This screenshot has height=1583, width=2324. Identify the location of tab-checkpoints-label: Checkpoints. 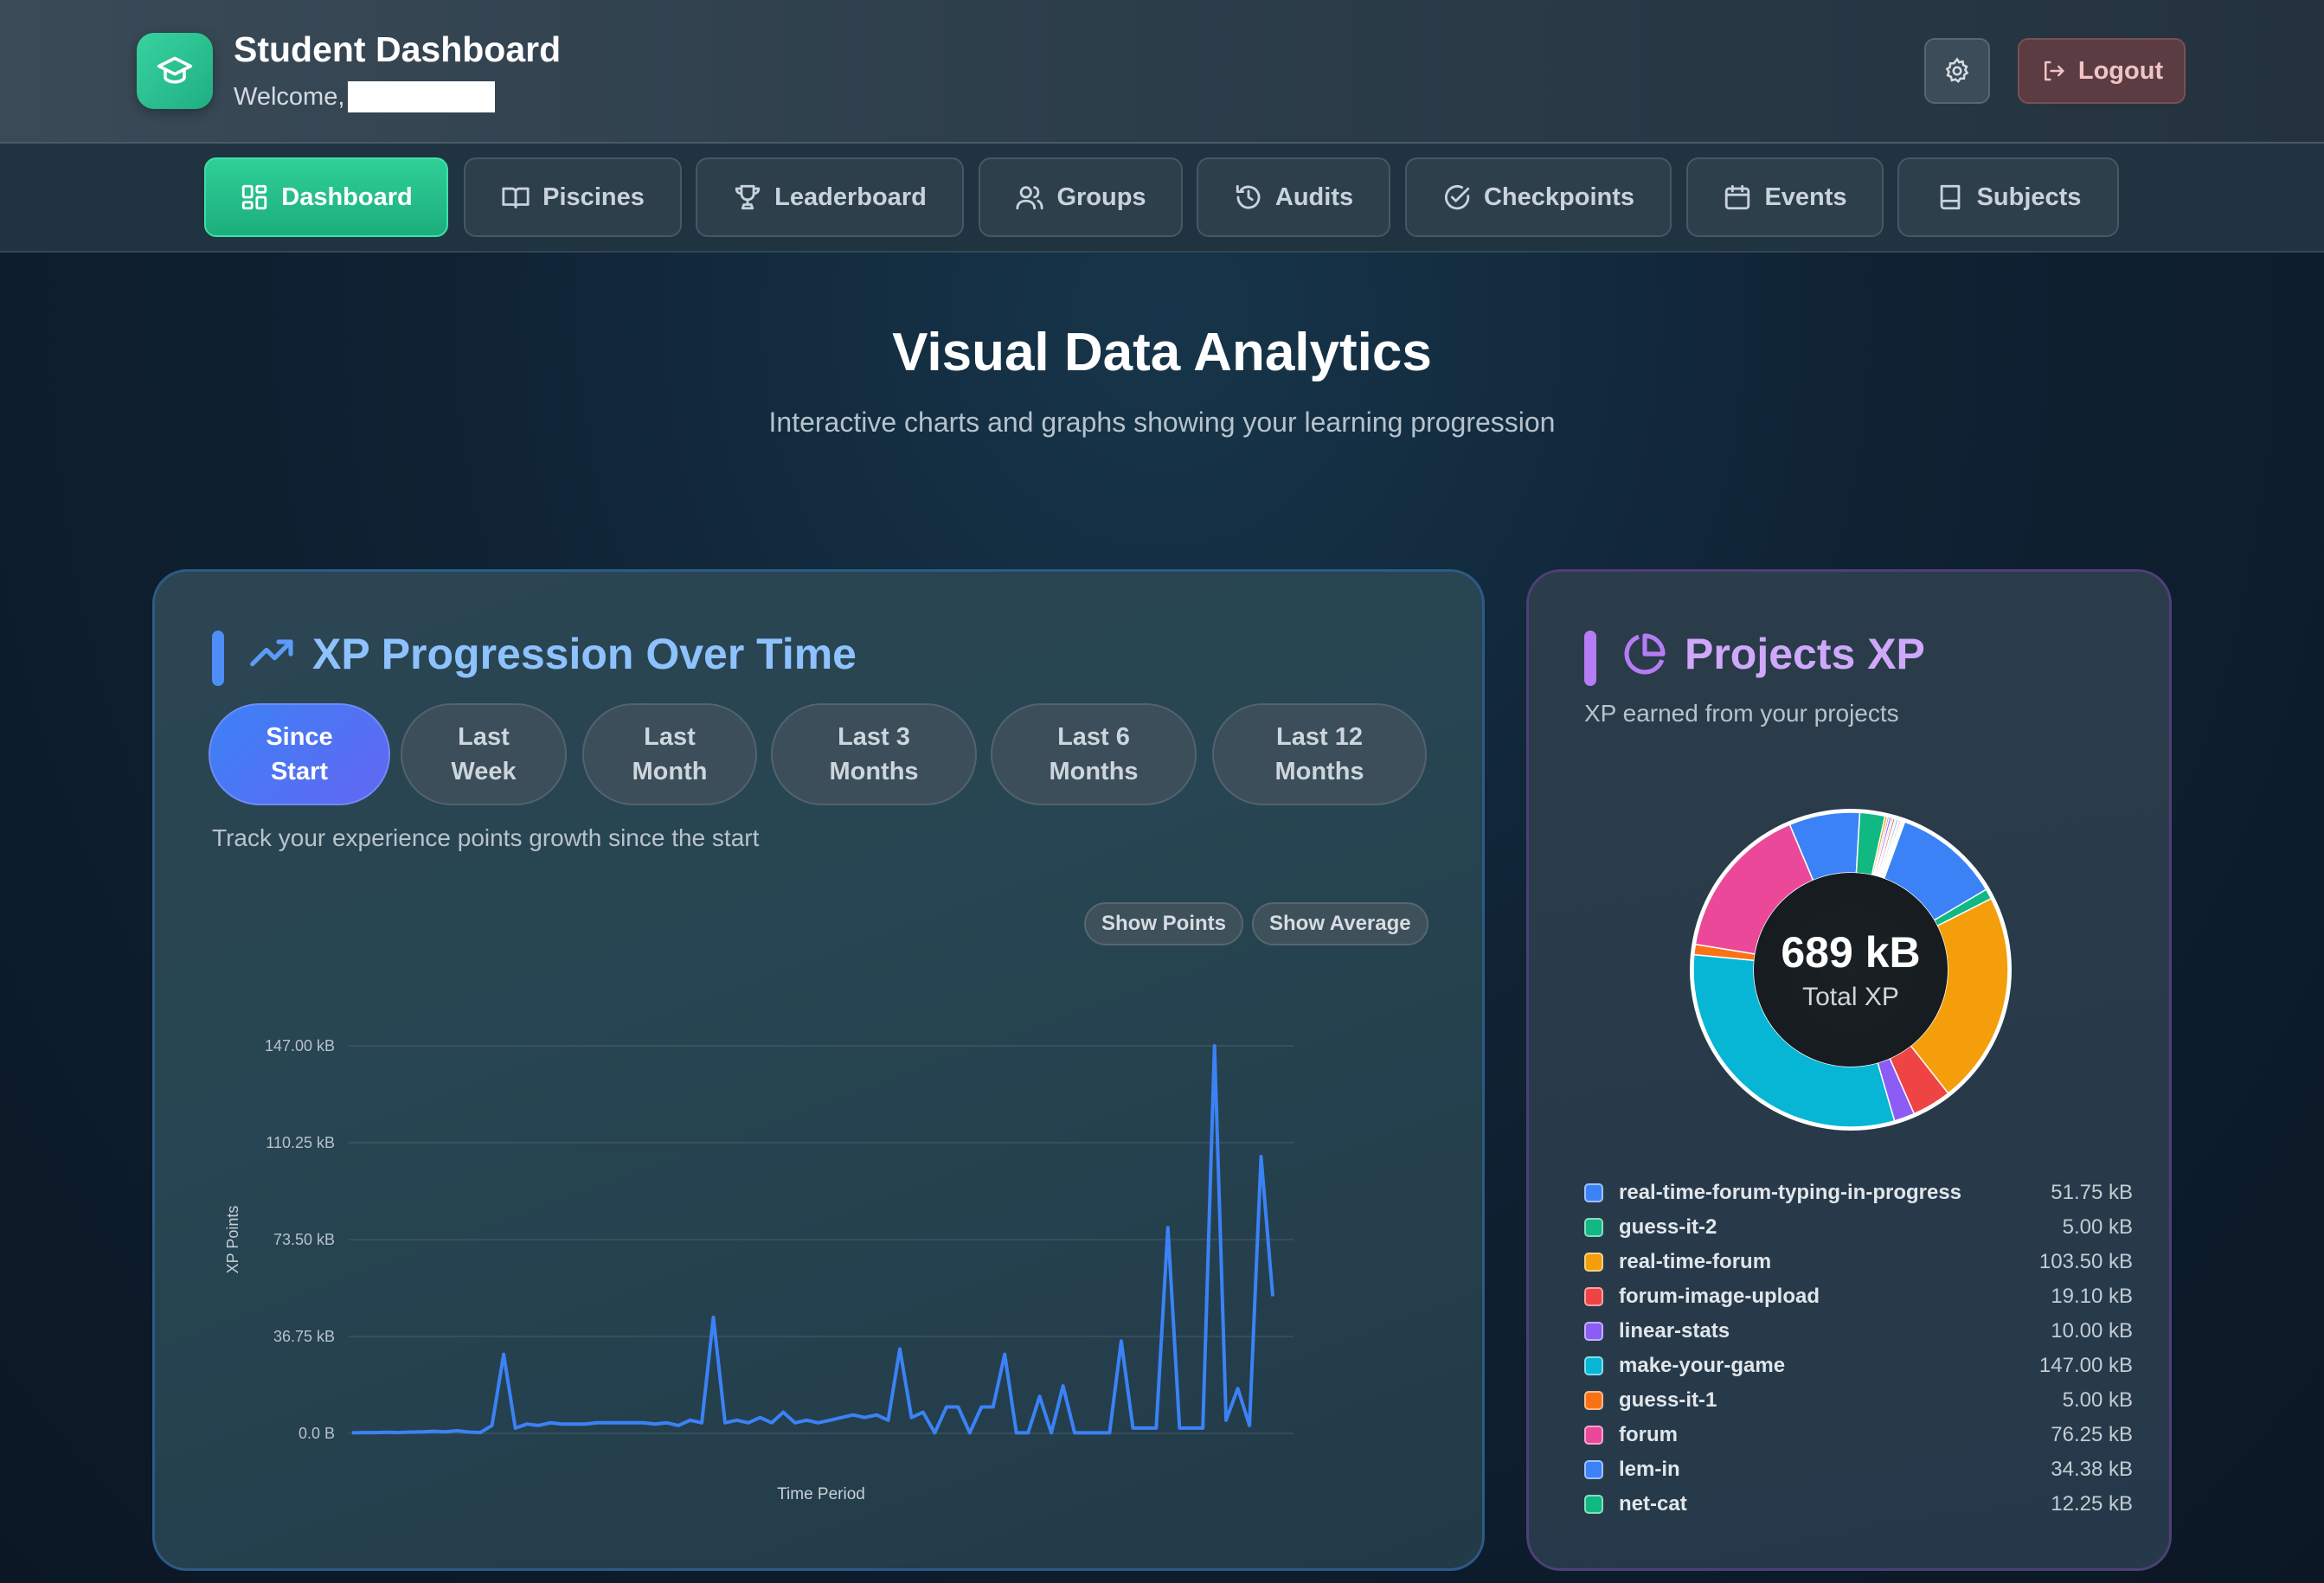
(1559, 197).